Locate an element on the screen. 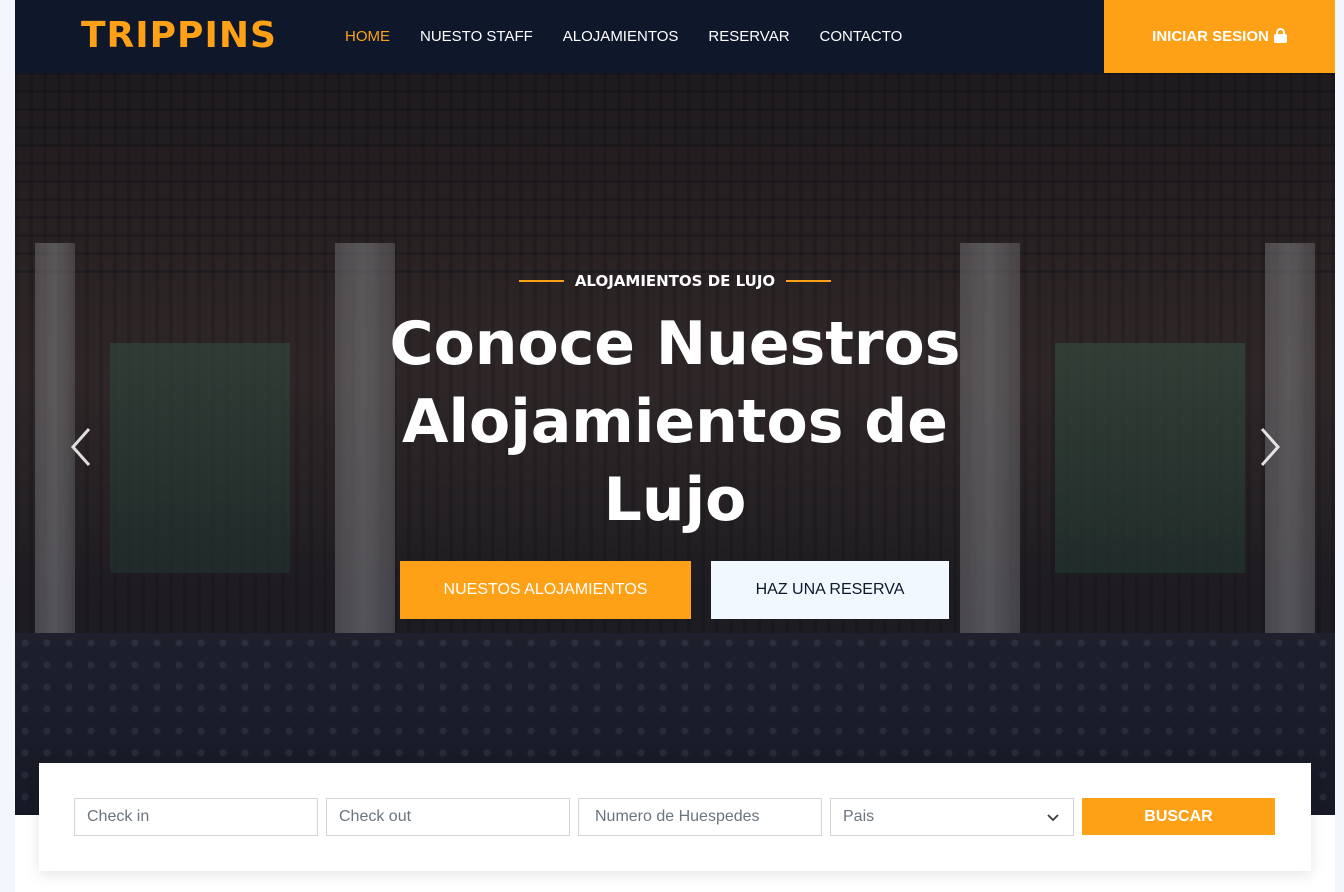 This screenshot has height=892, width=1344. hero-subtitle-row: ALOJAMIENTOS DE LUJO is located at coordinates (675, 281).